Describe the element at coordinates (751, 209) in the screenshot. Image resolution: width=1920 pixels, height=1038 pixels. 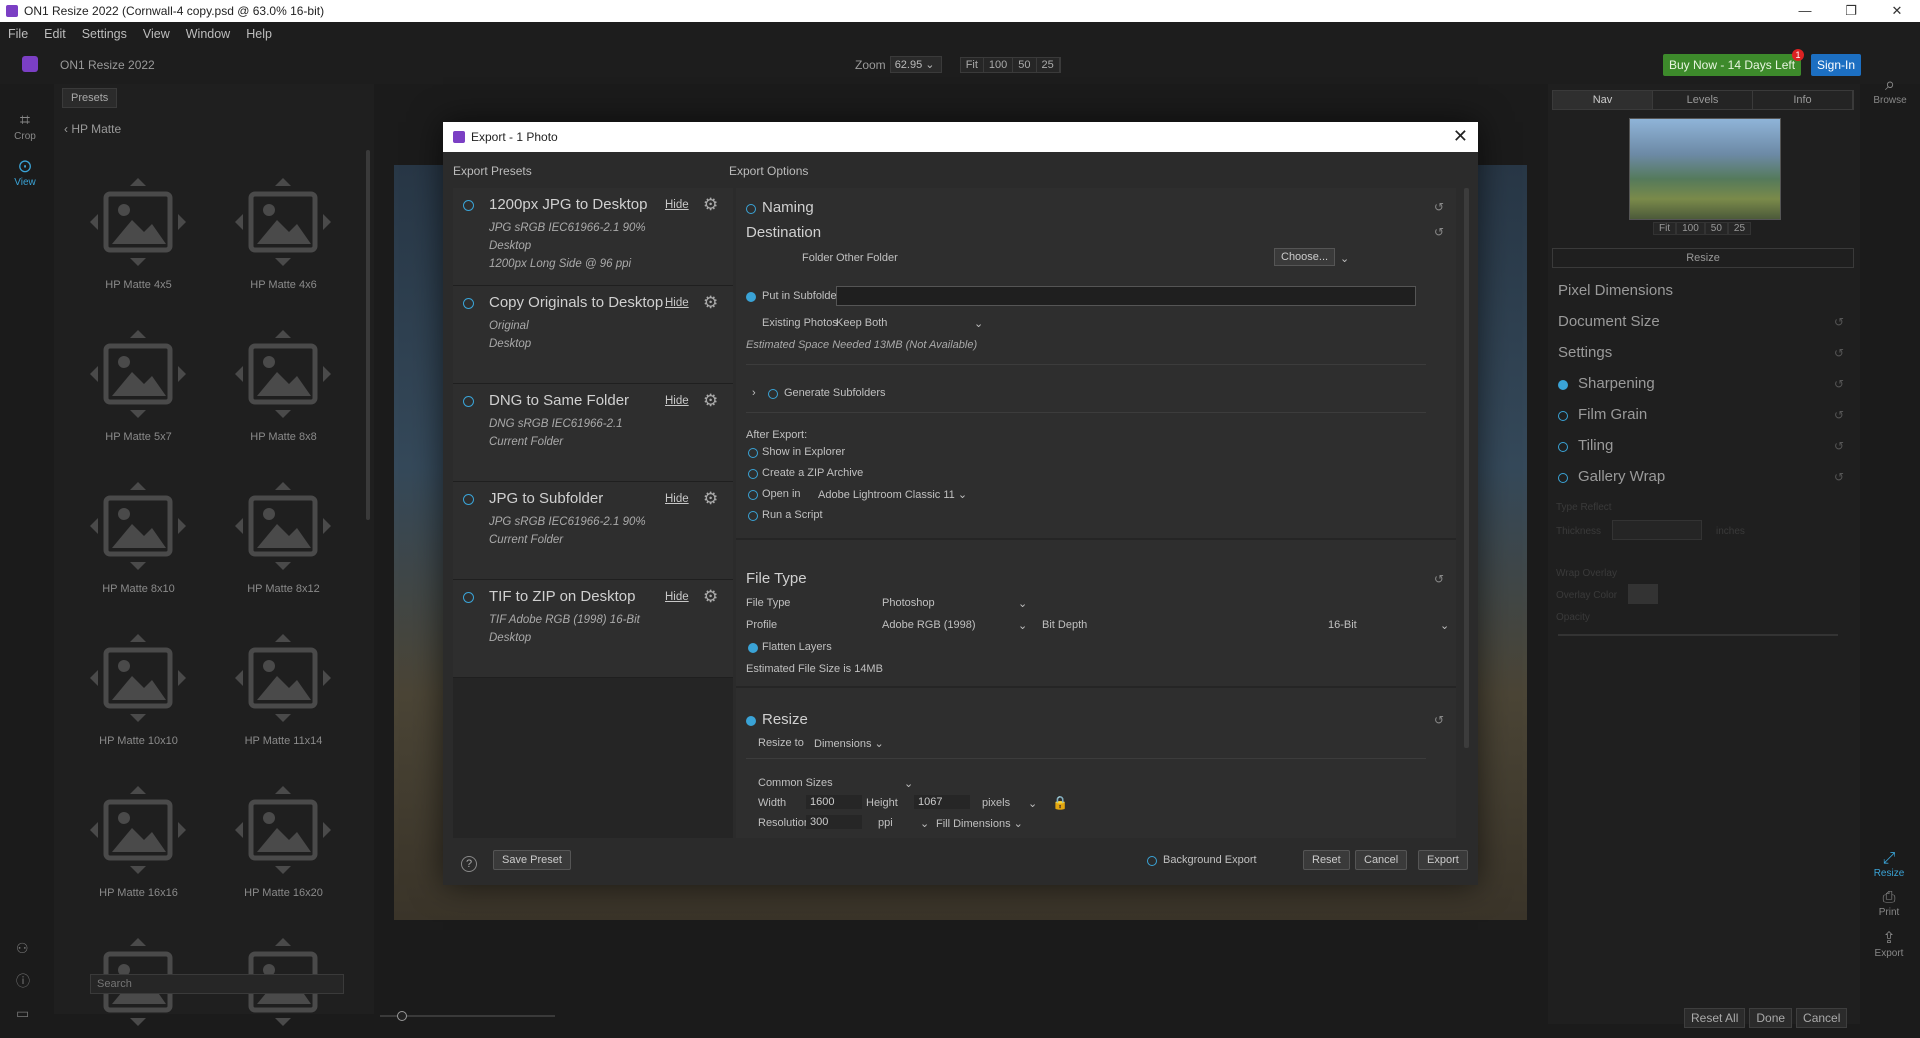
I see `naming-toggle` at that location.